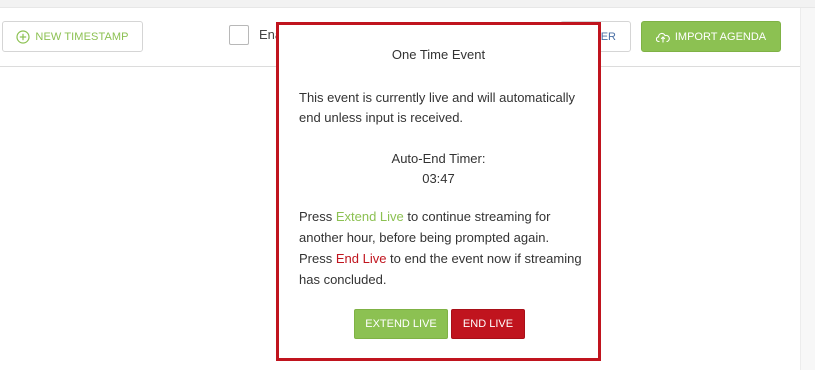 The image size is (815, 370). Describe the element at coordinates (369, 216) in the screenshot. I see `extend-live-term: Extend Live` at that location.